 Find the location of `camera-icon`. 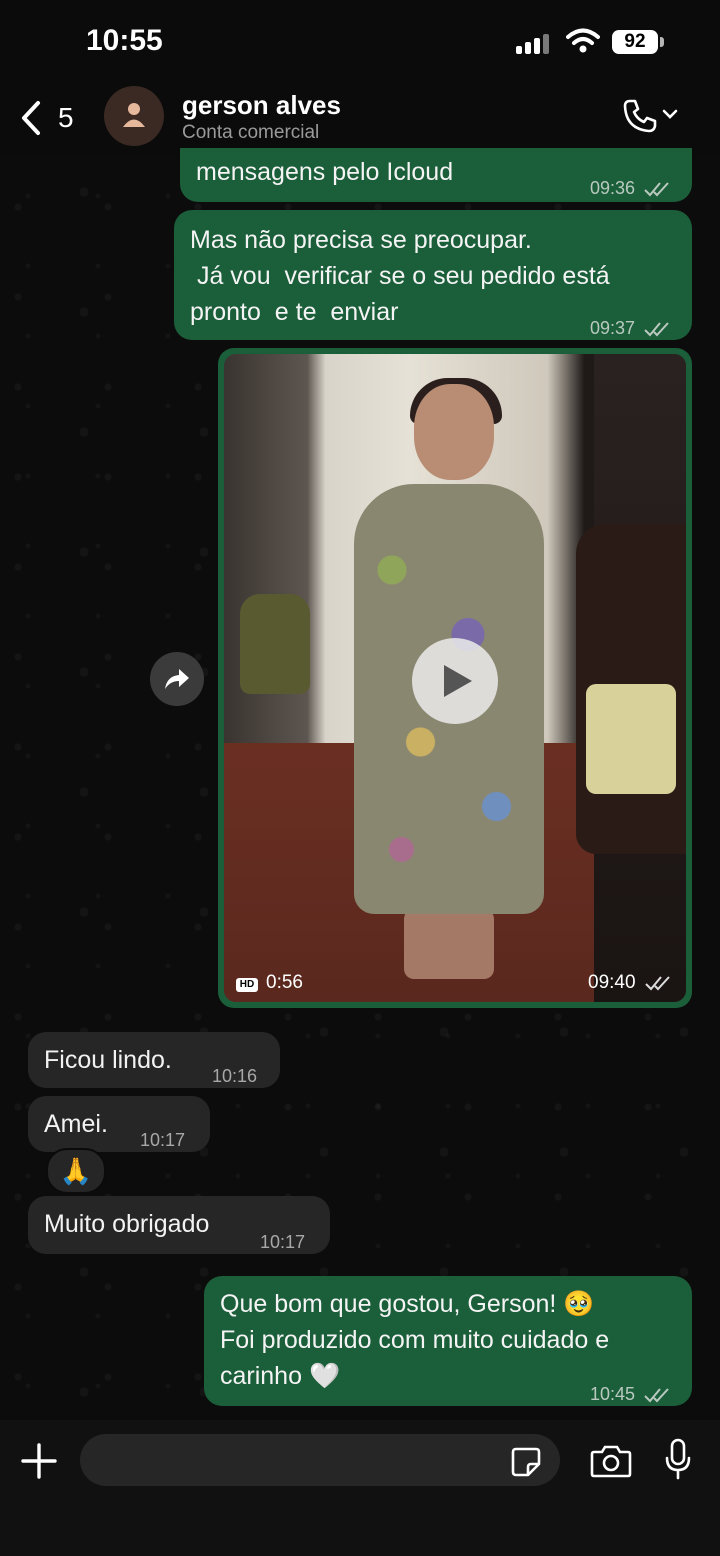

camera-icon is located at coordinates (611, 1461).